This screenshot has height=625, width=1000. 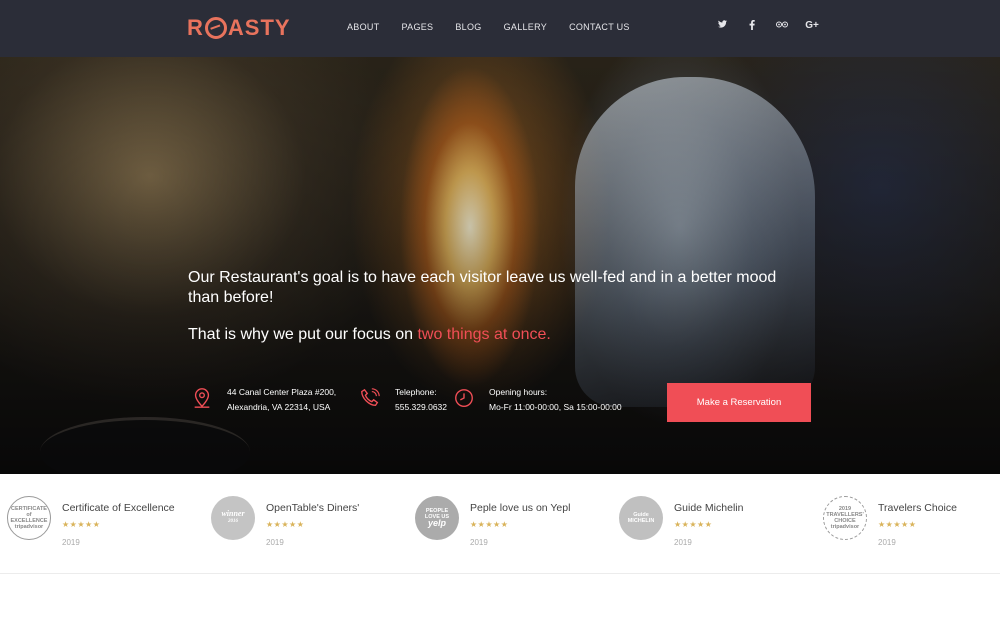 I want to click on tripadvisor-certificate-badge-icon: CERTIFICATE of EXCELLENCE tripadvisor, so click(x=29, y=518).